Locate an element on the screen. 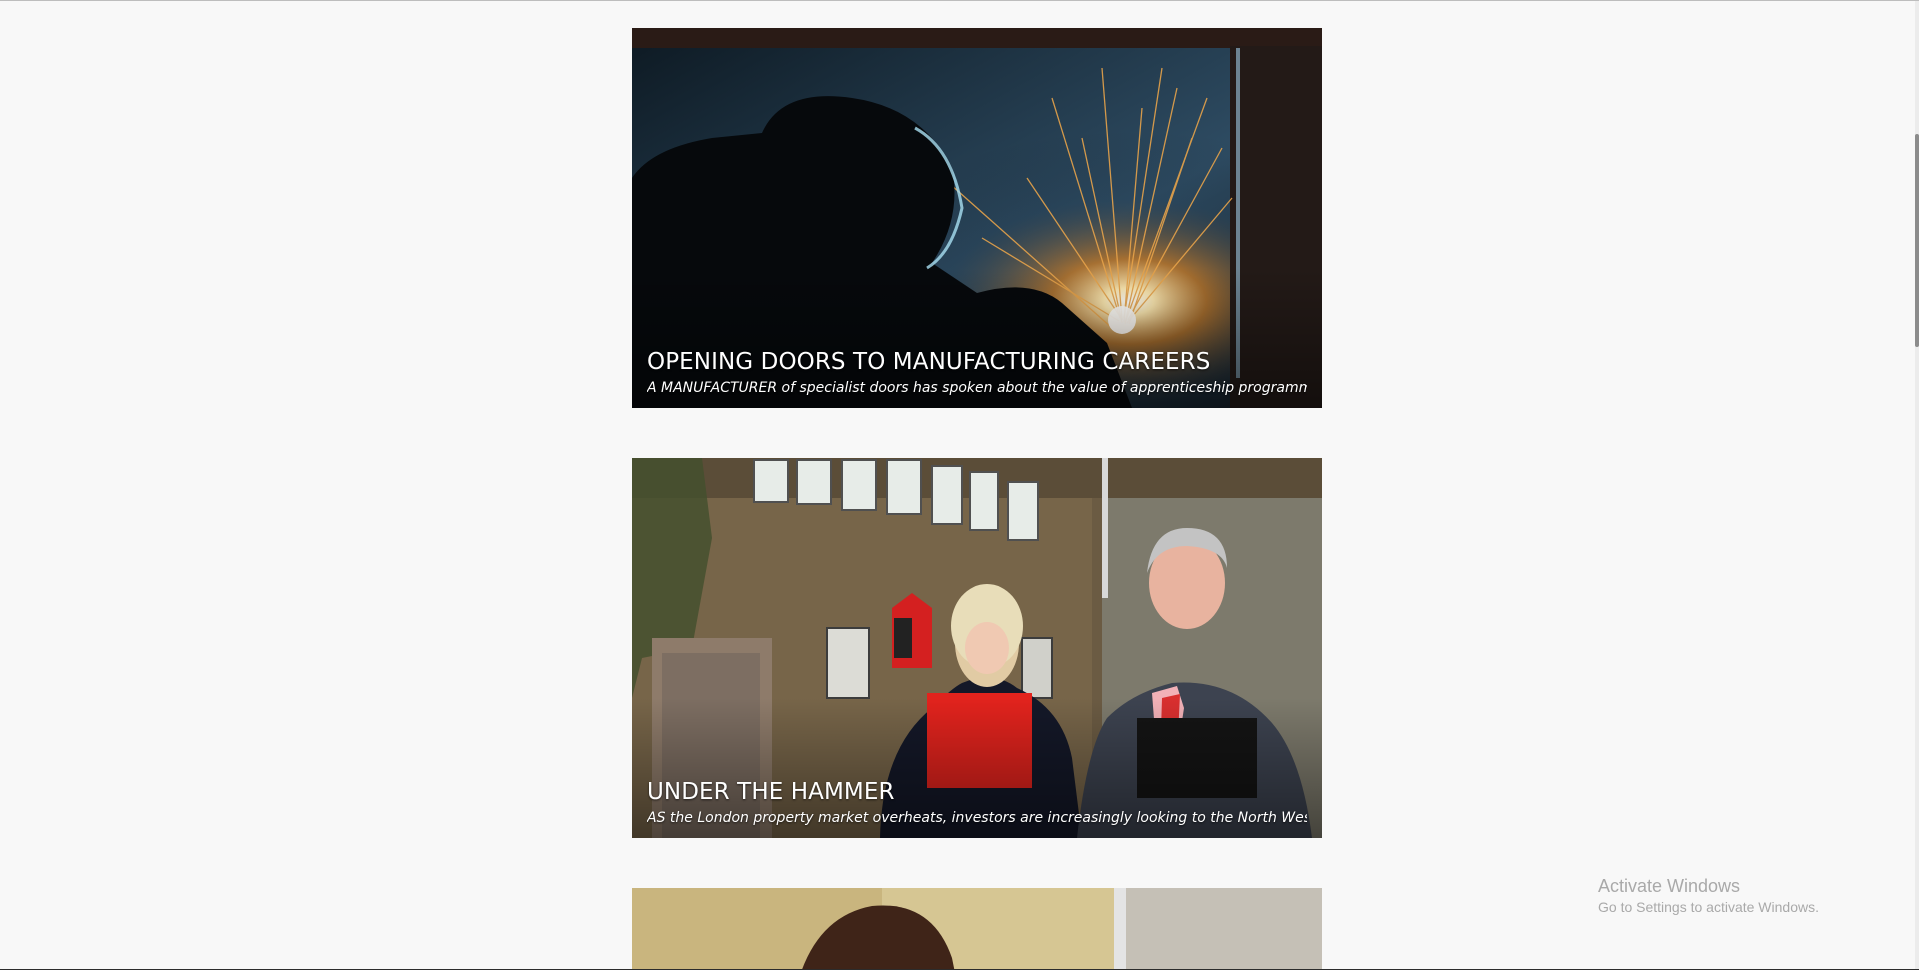 The image size is (1919, 970). article-title: UNDER THE HAMMER is located at coordinates (977, 792).